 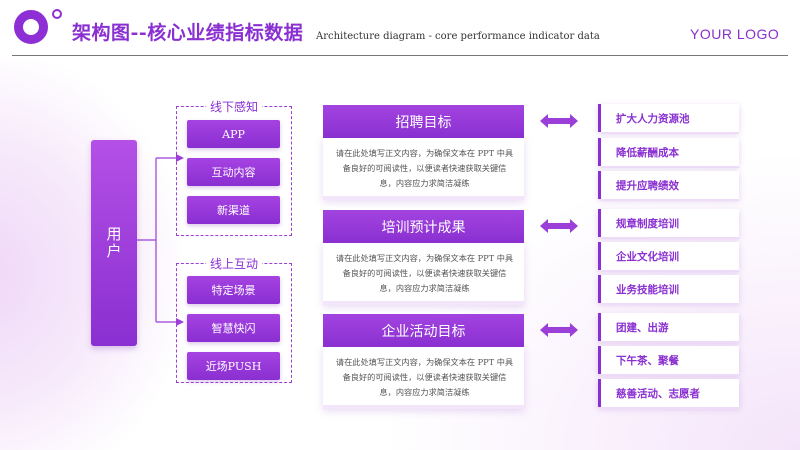 I want to click on training-item-label: 企业文化培训, so click(x=647, y=256).